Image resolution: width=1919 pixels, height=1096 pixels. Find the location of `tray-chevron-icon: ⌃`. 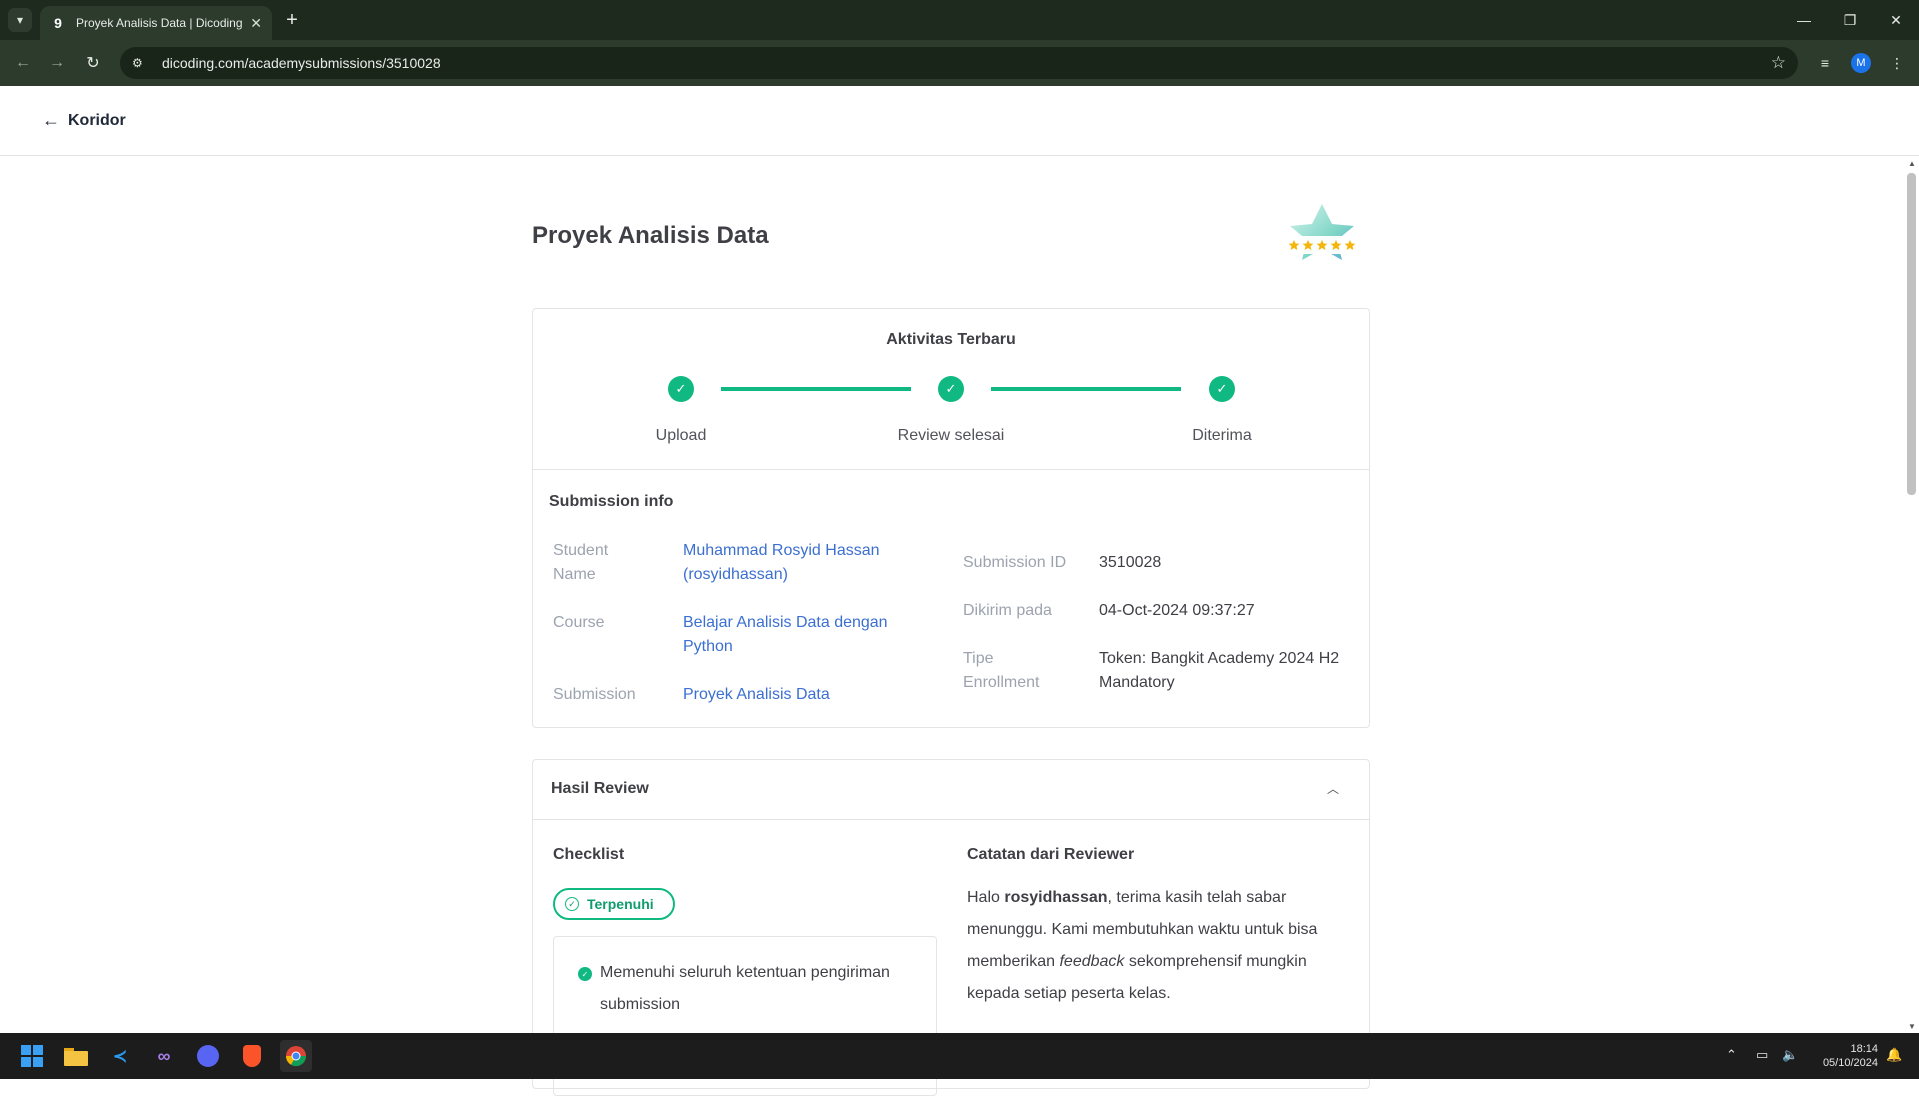

tray-chevron-icon: ⌃ is located at coordinates (1731, 1055).